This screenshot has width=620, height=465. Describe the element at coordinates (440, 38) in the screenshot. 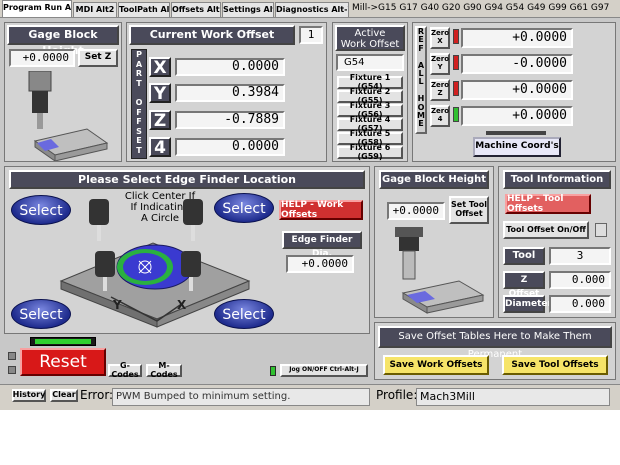

I see `zero-x-button: Zero X` at that location.